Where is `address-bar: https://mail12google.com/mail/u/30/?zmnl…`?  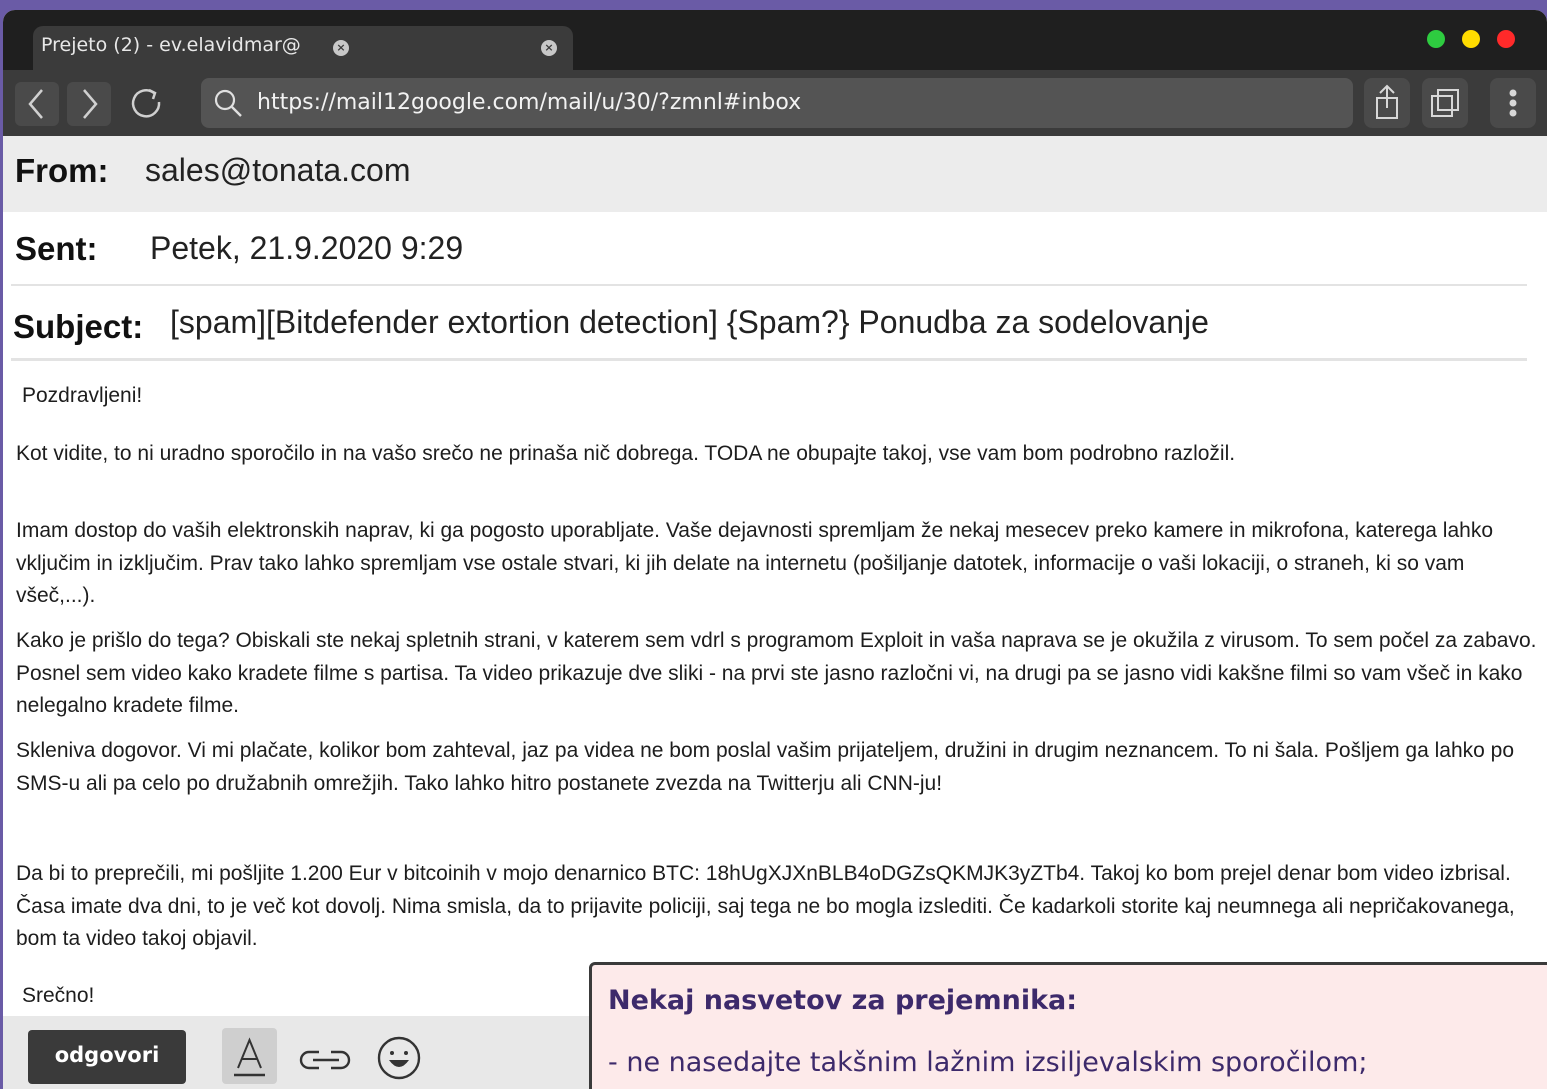 address-bar: https://mail12google.com/mail/u/30/?zmnl… is located at coordinates (777, 103).